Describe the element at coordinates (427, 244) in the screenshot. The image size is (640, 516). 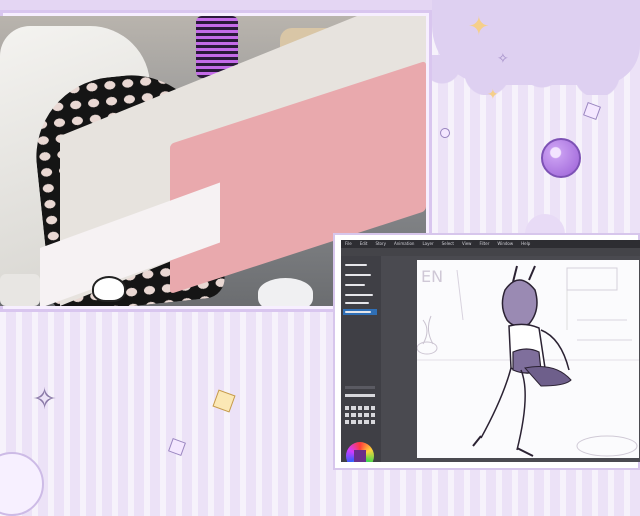
I see `menu-item-layer: Layer` at that location.